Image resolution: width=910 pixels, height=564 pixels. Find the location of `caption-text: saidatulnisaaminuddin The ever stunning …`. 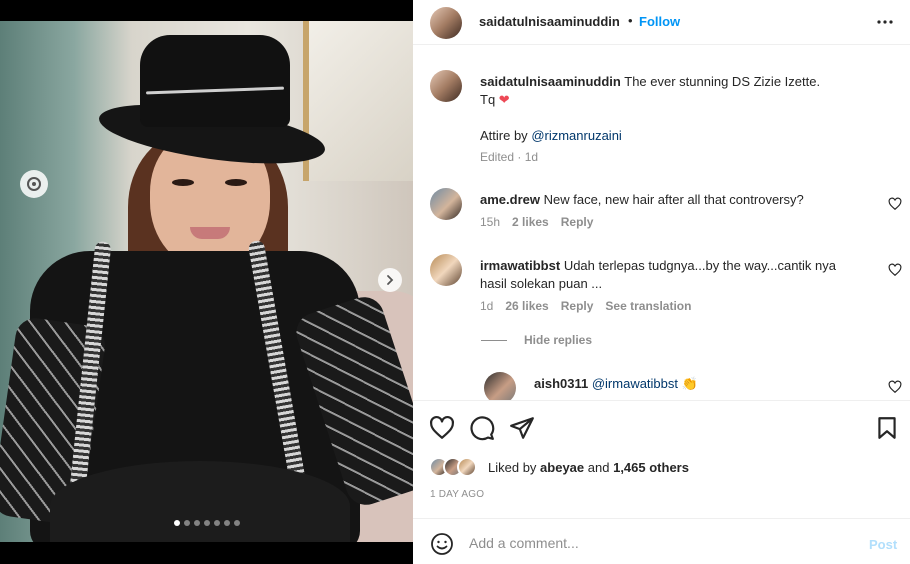

caption-text: saidatulnisaaminuddin The ever stunning … is located at coordinates (670, 109).